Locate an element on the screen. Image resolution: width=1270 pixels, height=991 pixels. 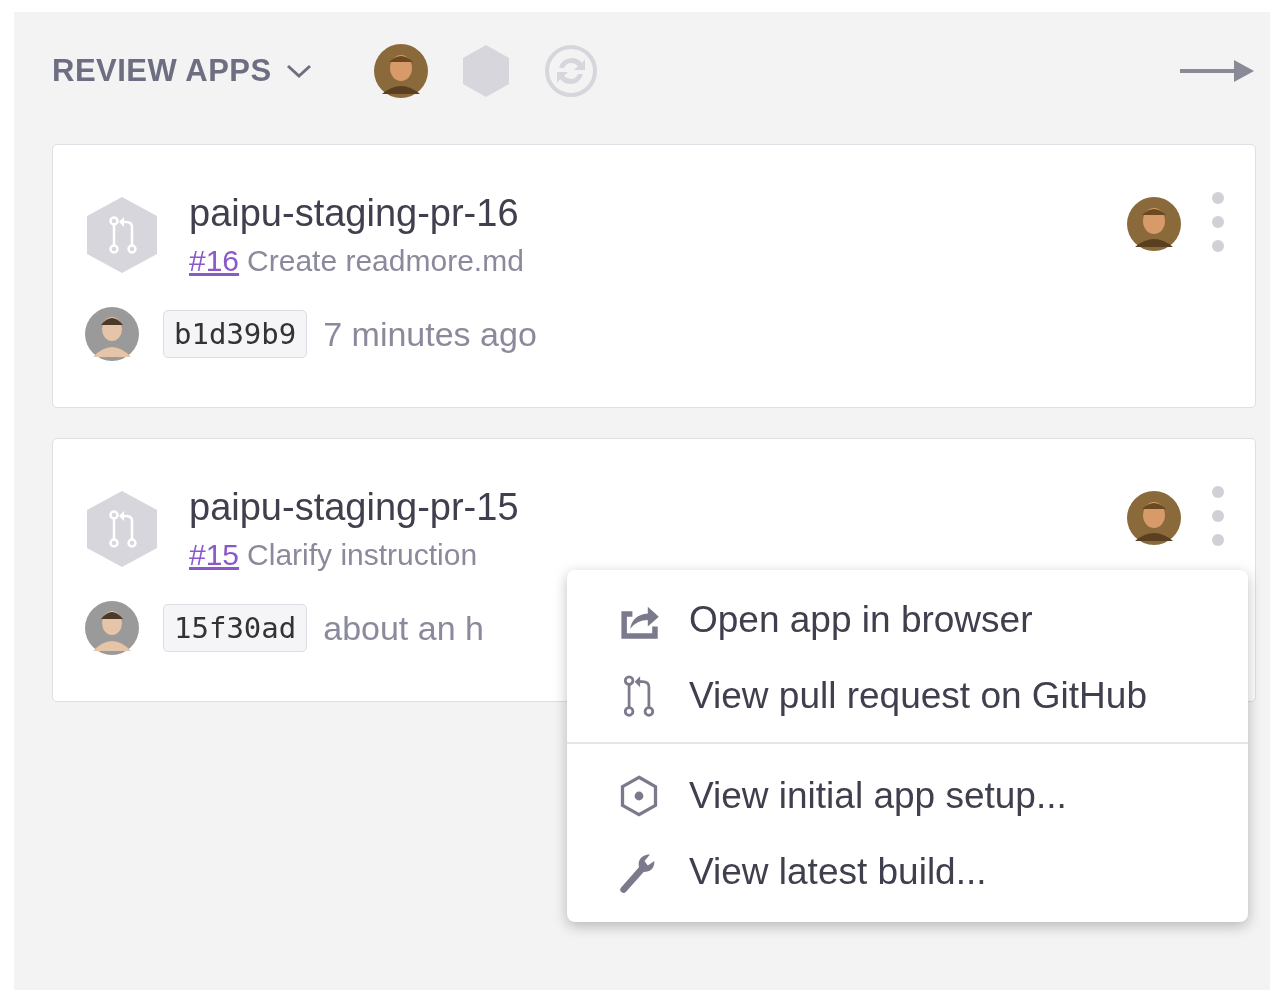
timestamp: about an h is located at coordinates (403, 628).